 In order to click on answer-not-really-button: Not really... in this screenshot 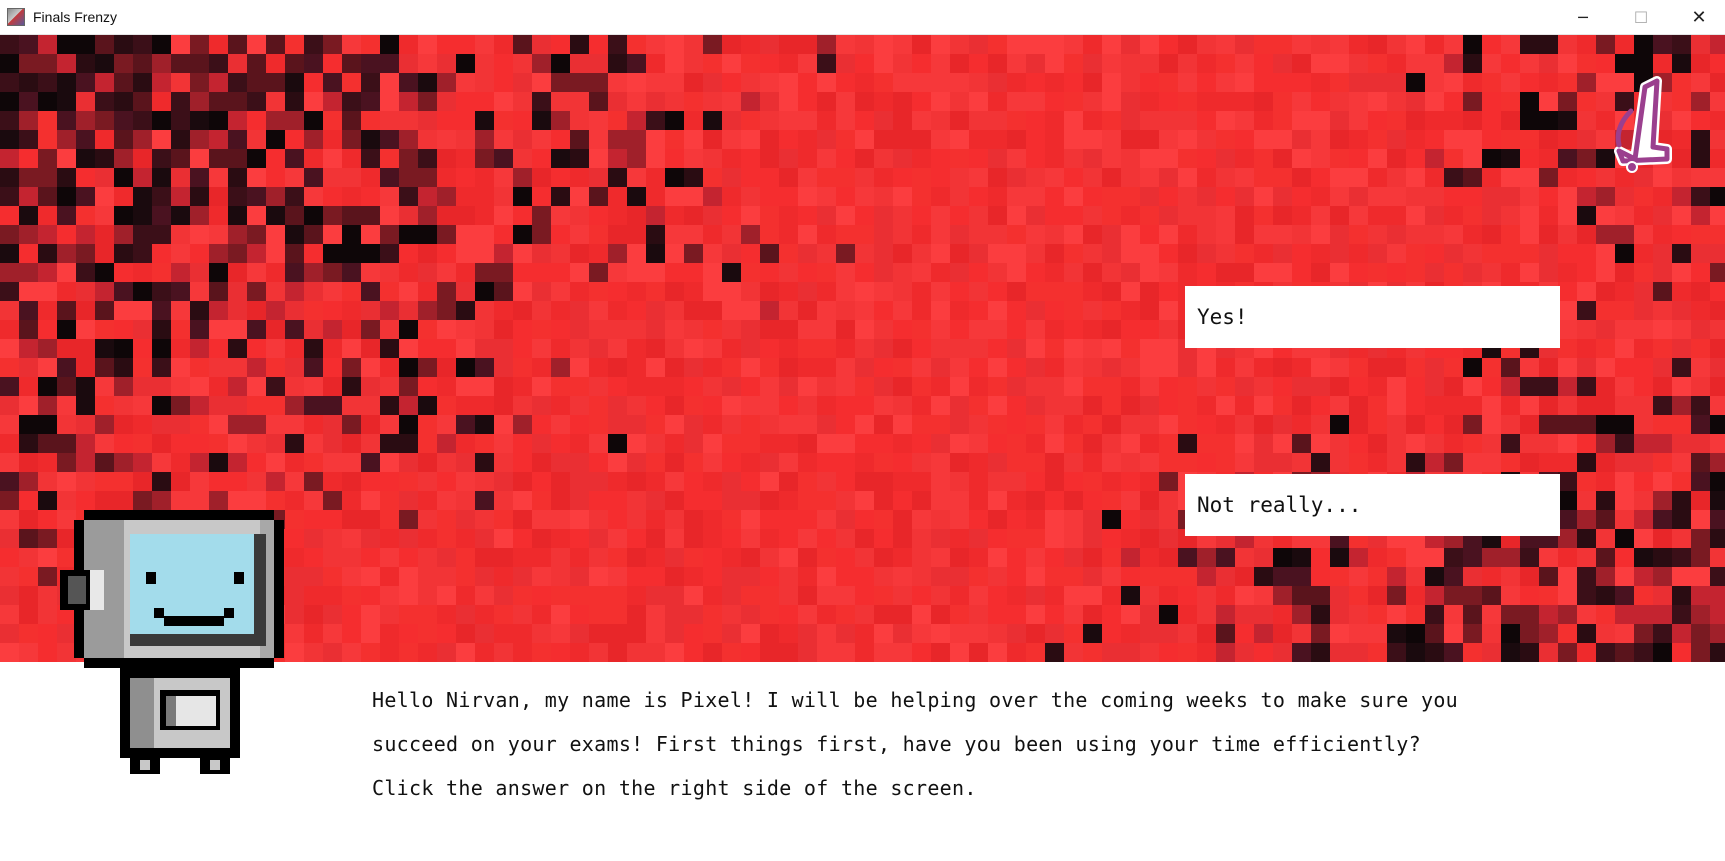, I will do `click(1372, 505)`.